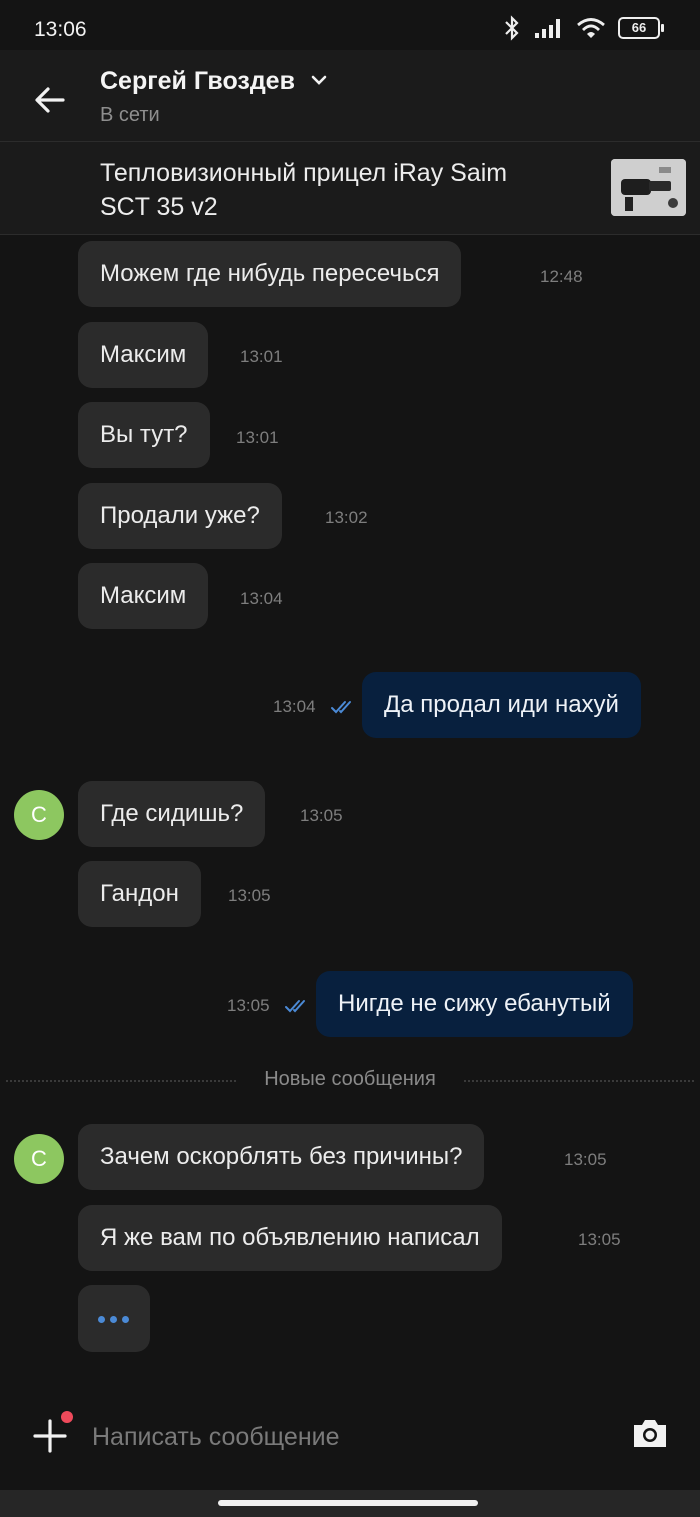  Describe the element at coordinates (50, 100) in the screenshot. I see `back-arrow-icon` at that location.